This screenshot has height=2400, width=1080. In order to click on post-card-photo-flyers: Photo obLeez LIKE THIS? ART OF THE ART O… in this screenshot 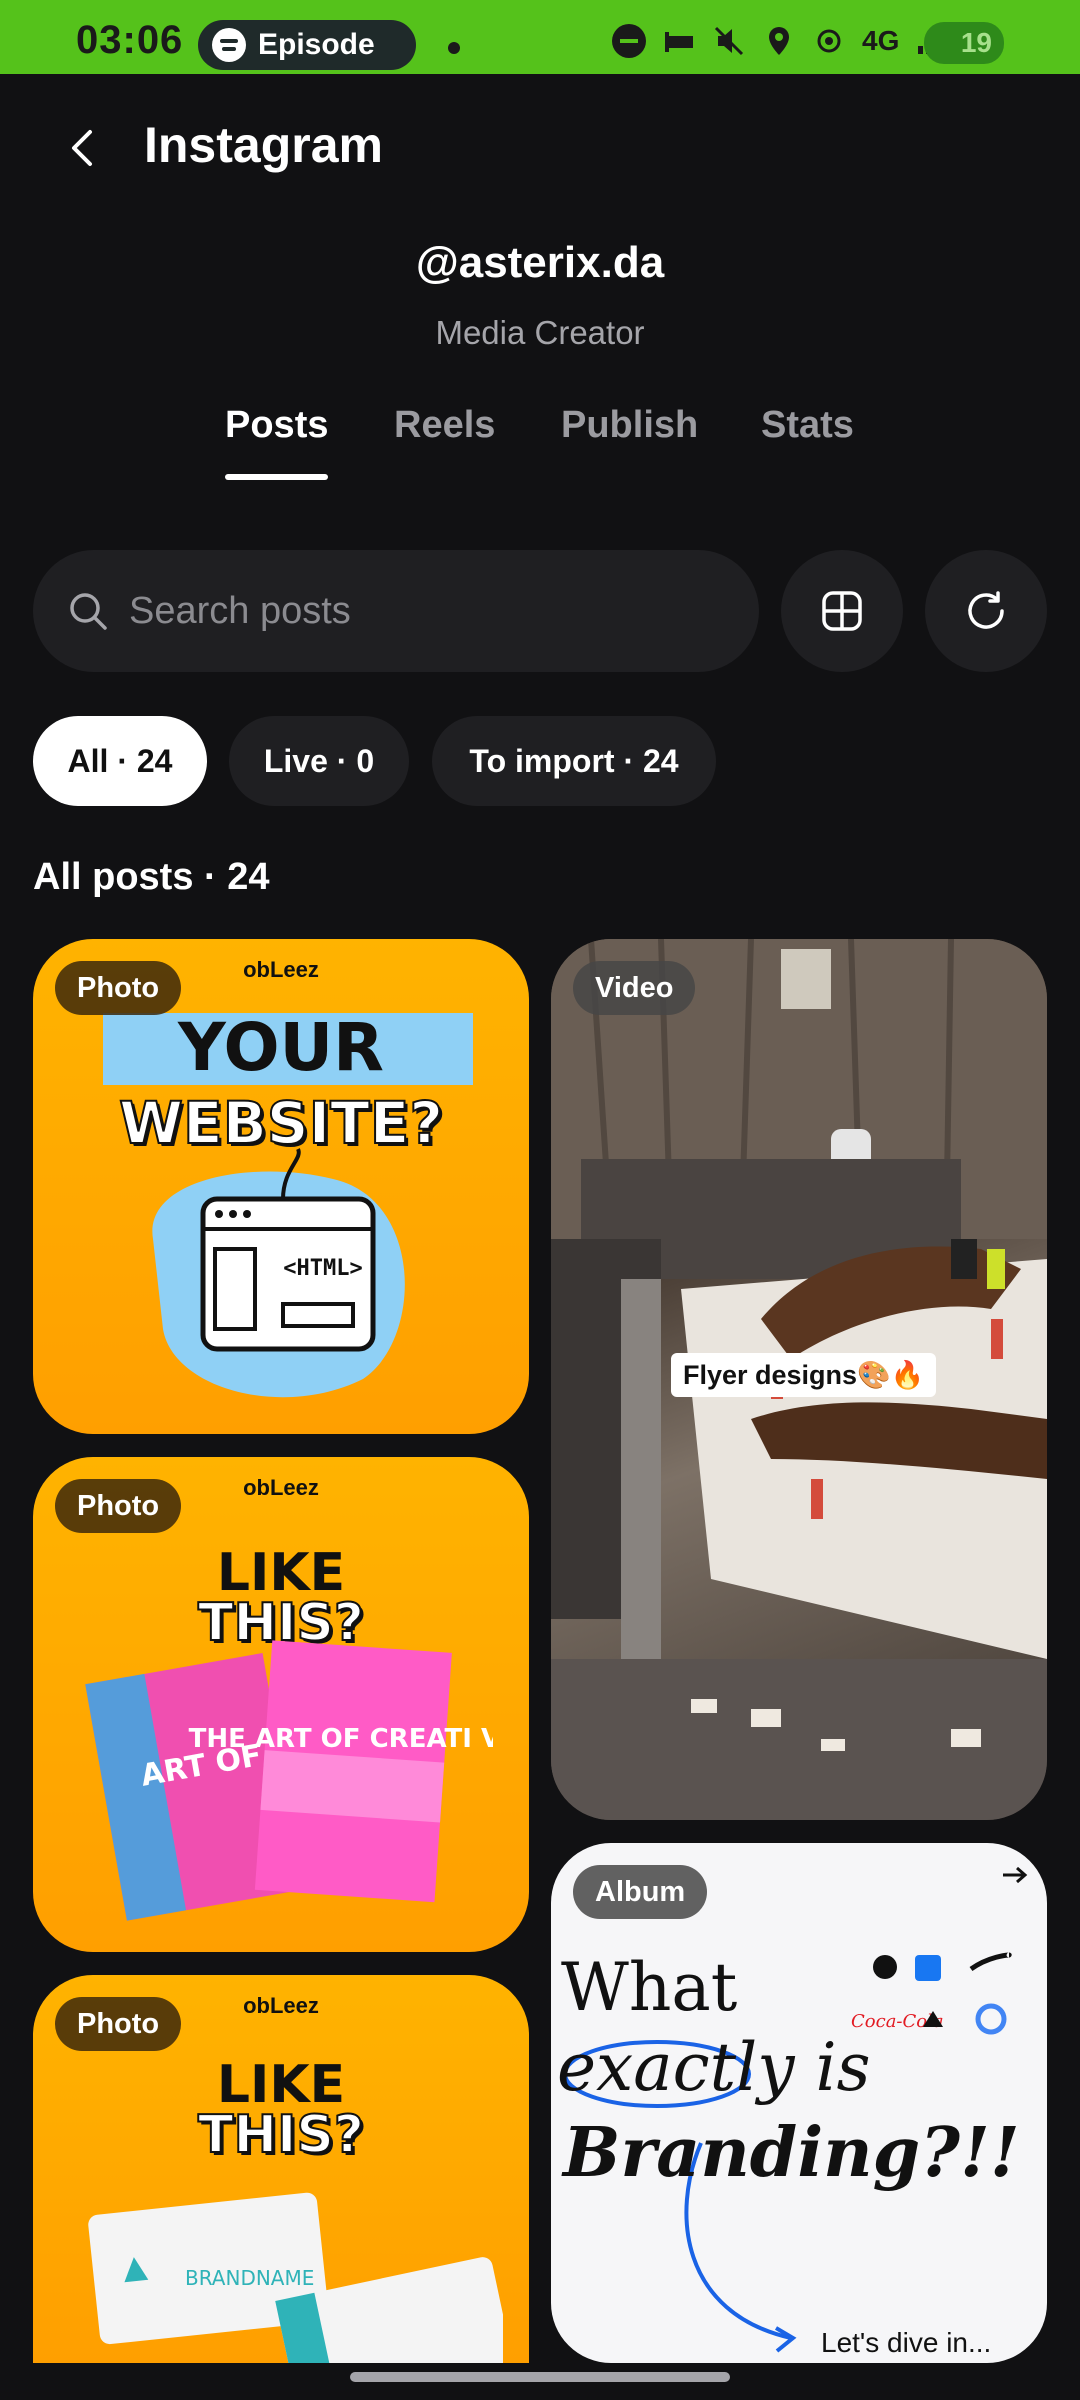, I will do `click(281, 1704)`.